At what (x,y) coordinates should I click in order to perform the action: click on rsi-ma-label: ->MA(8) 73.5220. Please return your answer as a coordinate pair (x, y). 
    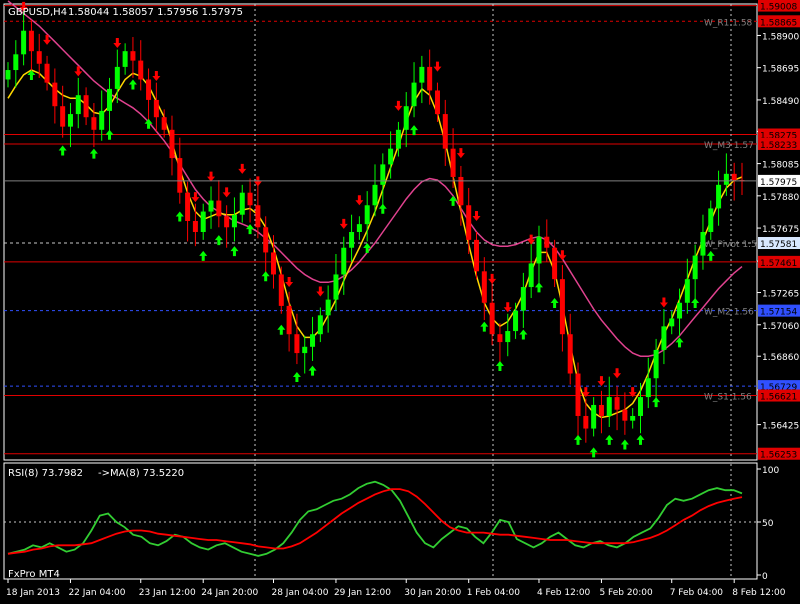
    Looking at the image, I should click on (141, 473).